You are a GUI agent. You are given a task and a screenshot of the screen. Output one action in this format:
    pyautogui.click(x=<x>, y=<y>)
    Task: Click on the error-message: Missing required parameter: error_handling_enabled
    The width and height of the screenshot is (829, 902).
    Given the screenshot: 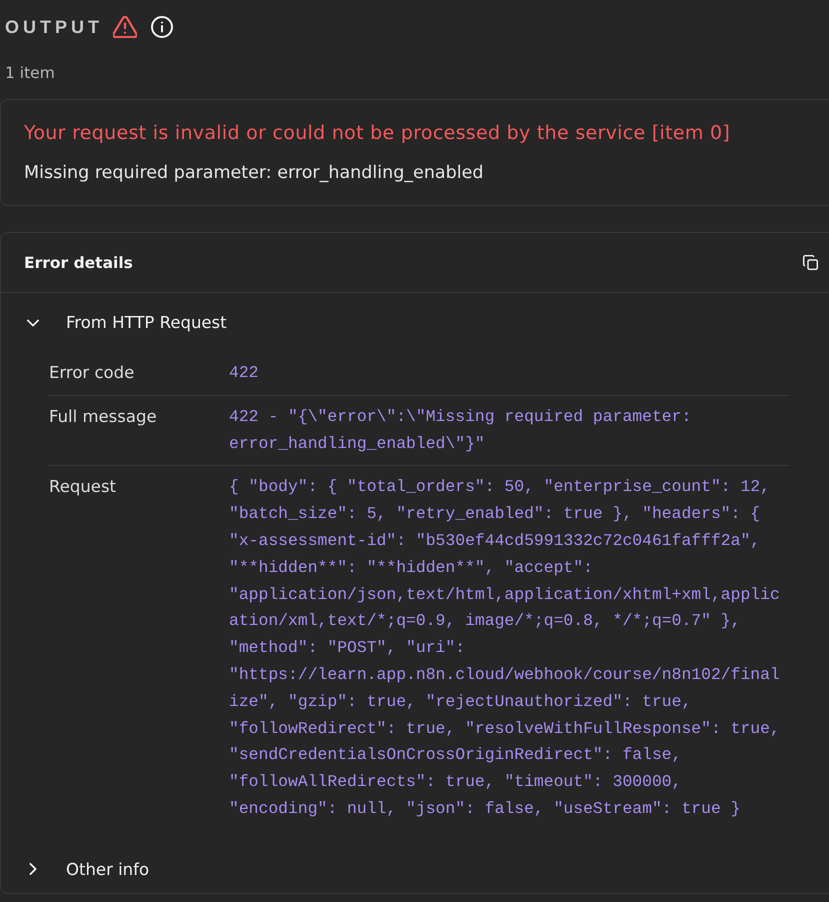 What is the action you would take?
    pyautogui.click(x=254, y=173)
    